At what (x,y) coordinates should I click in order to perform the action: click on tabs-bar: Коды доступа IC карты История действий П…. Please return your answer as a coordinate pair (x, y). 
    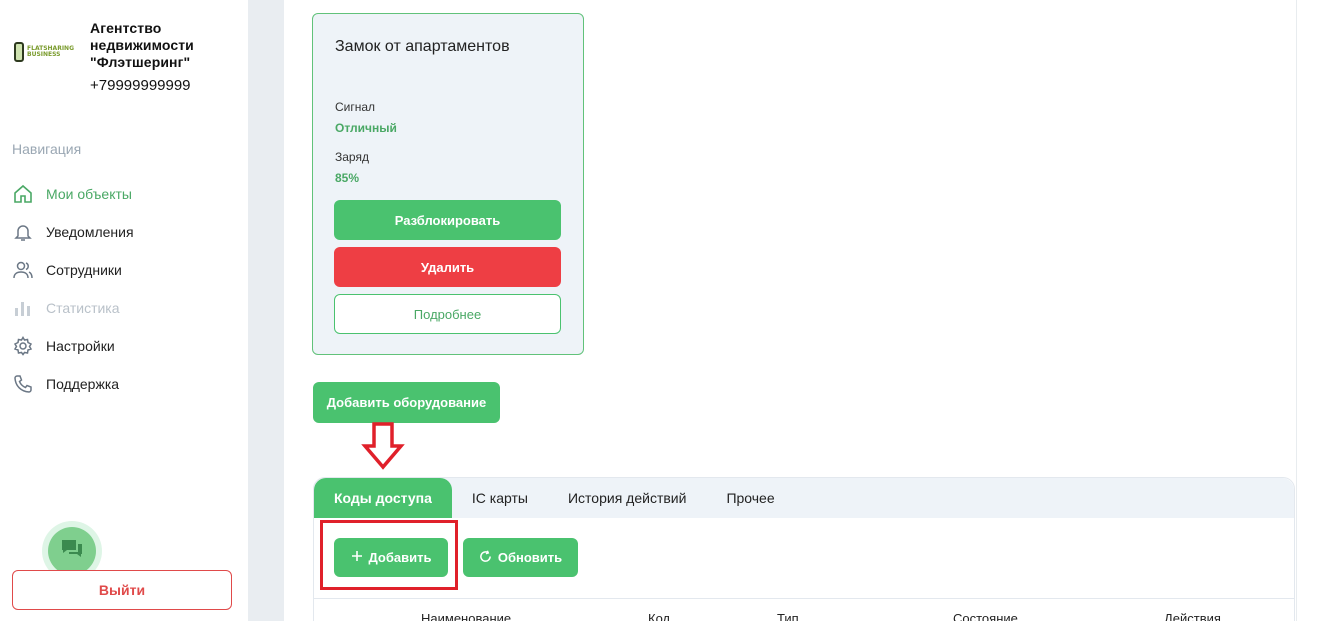
    Looking at the image, I should click on (804, 498).